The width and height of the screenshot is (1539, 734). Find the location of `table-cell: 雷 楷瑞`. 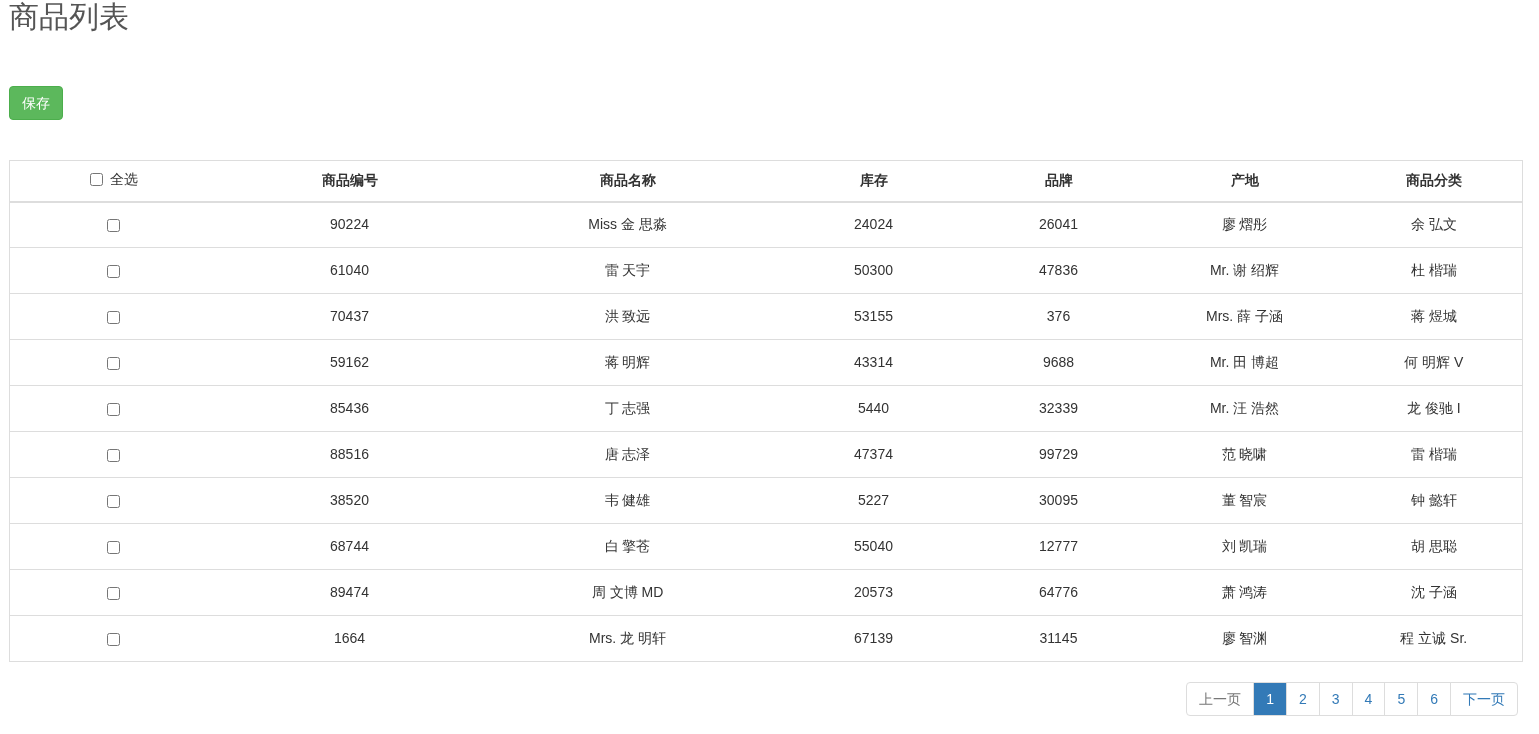

table-cell: 雷 楷瑞 is located at coordinates (1433, 454).